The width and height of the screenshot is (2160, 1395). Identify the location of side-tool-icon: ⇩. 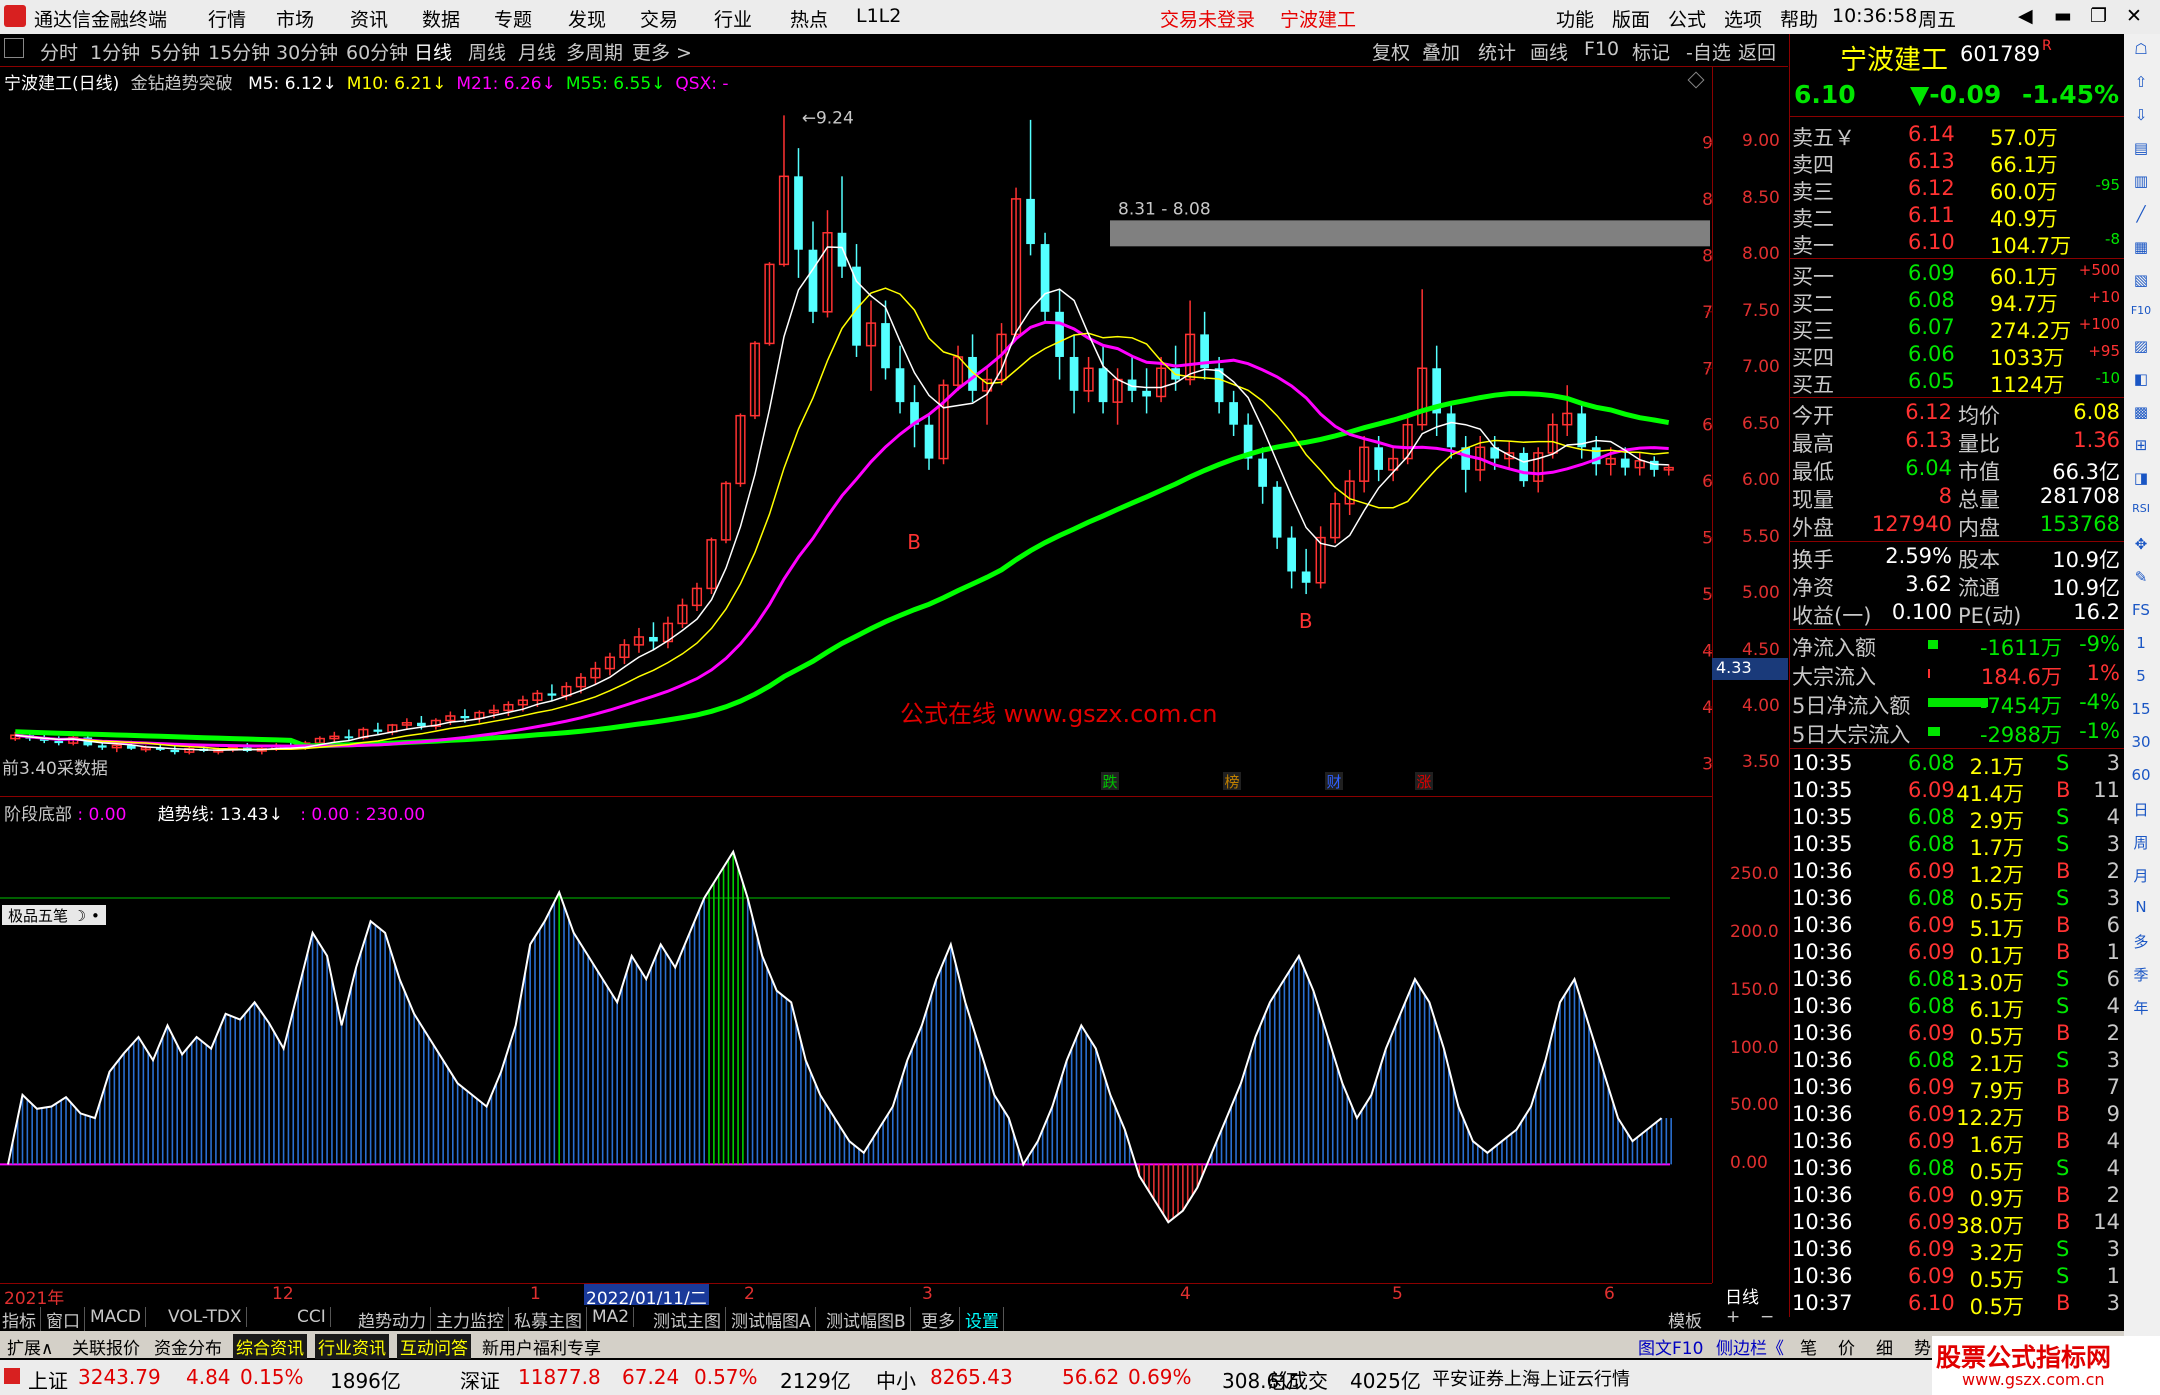
(2141, 118).